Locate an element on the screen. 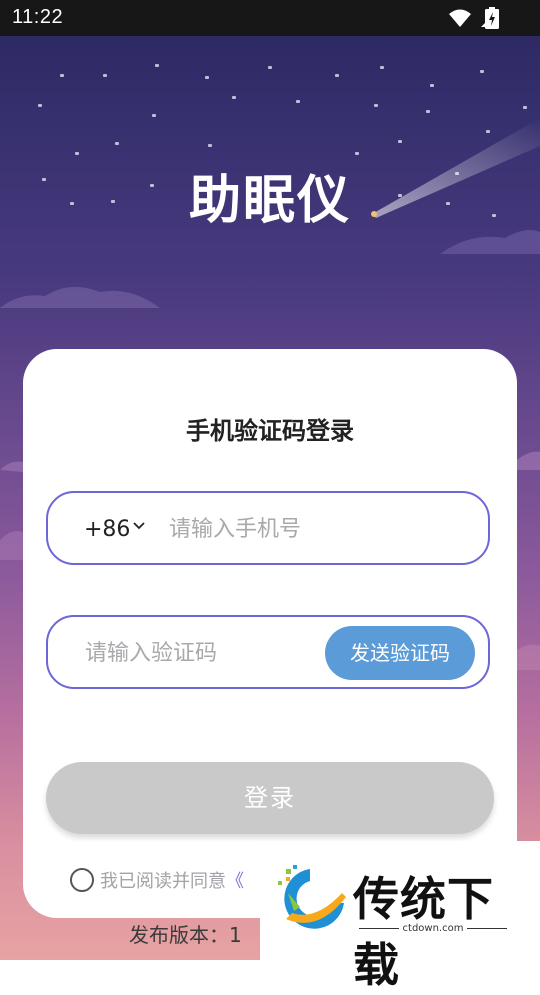 Image resolution: width=540 pixels, height=995 pixels. status-bar: 11:22 is located at coordinates (270, 18).